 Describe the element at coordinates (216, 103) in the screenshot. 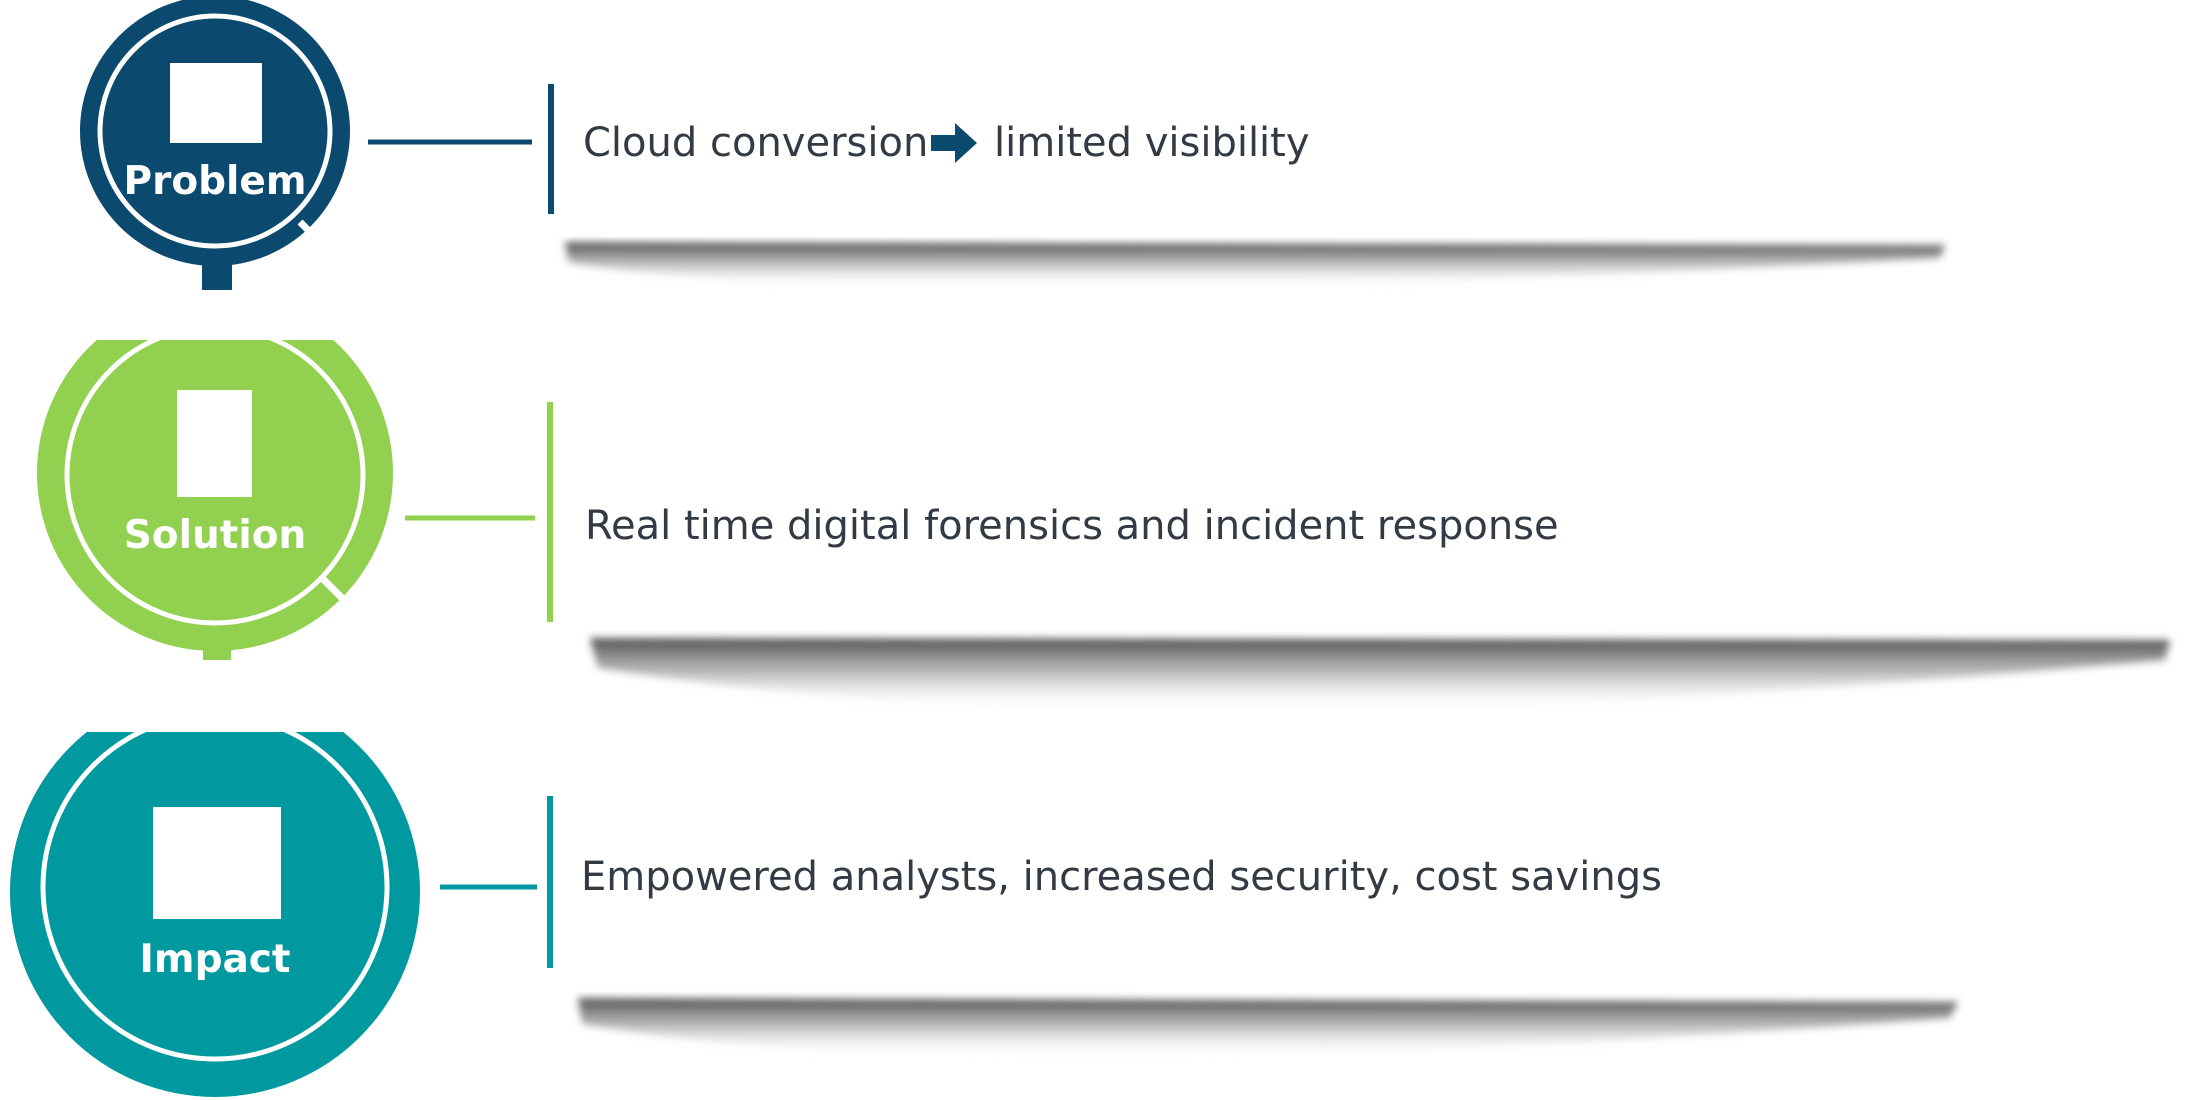

I see `icon-placeholder-problem` at that location.